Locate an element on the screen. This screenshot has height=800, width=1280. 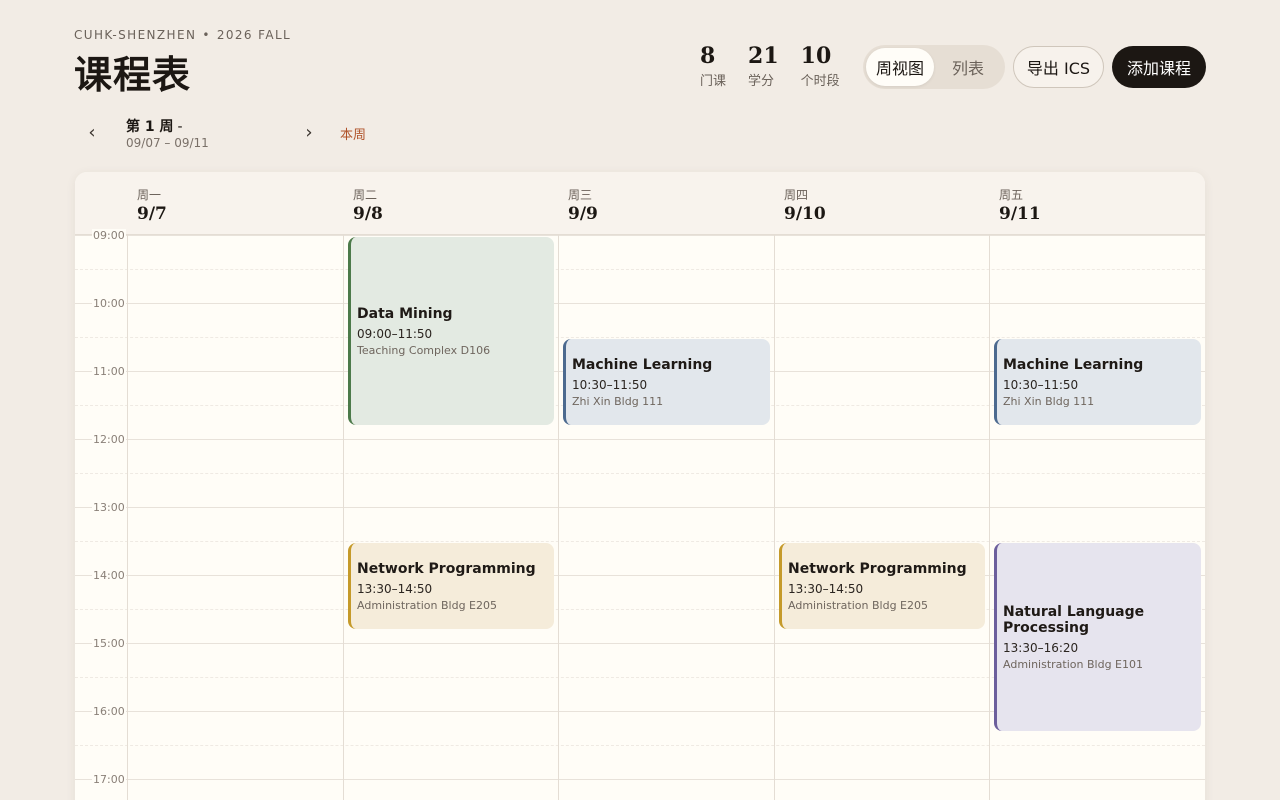
stats-summary: 8 门课 21 学分 10 个时段 is located at coordinates (770, 65).